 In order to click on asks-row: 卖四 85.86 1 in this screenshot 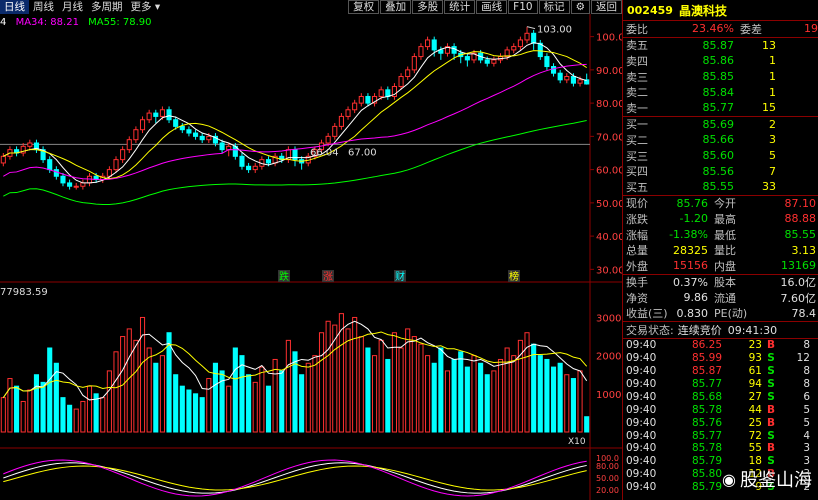, I will do `click(720, 61)`.